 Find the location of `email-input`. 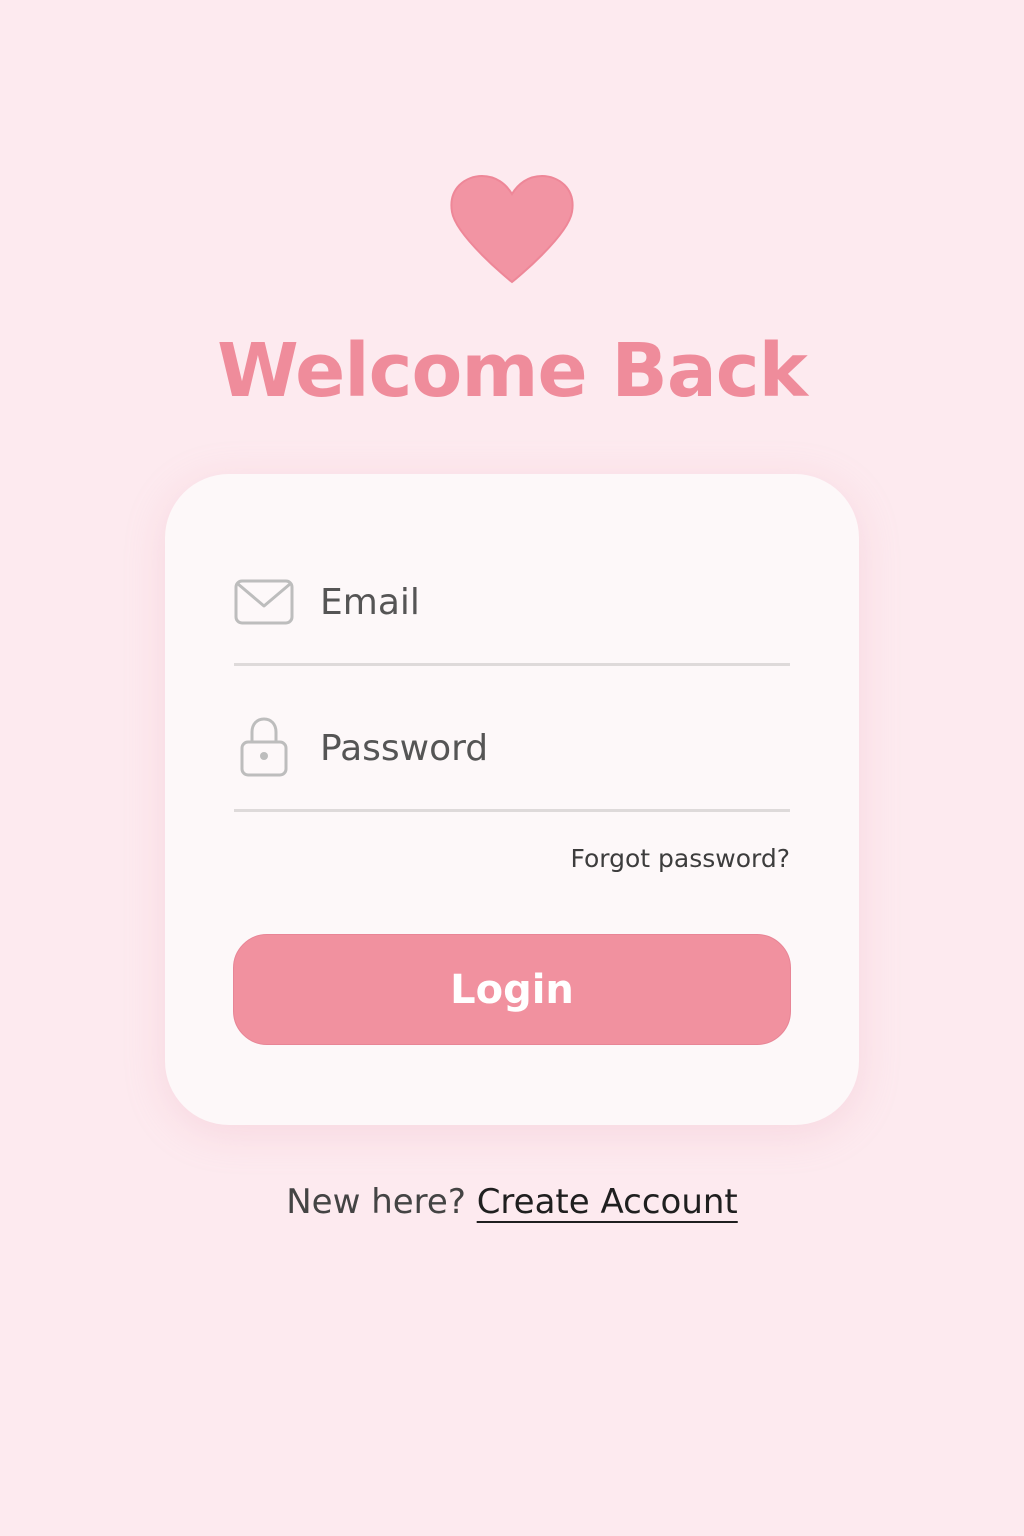

email-input is located at coordinates (550, 602).